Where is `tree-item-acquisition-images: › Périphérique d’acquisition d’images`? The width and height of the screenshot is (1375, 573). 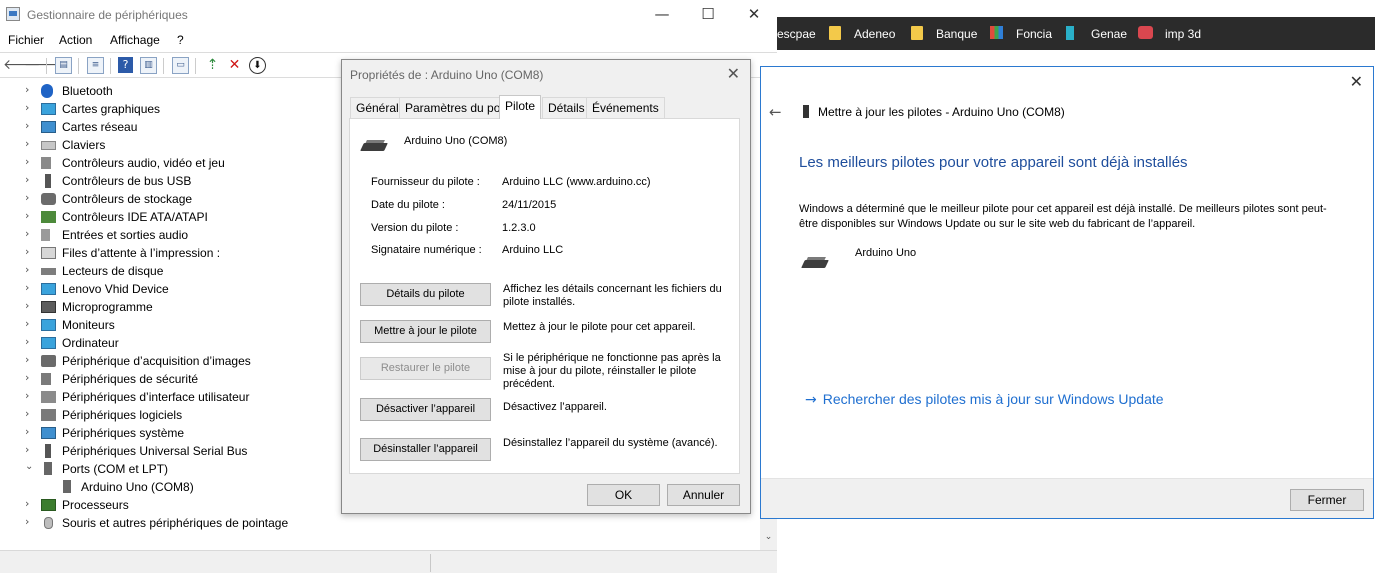 tree-item-acquisition-images: › Périphérique d’acquisition d’images is located at coordinates (202, 361).